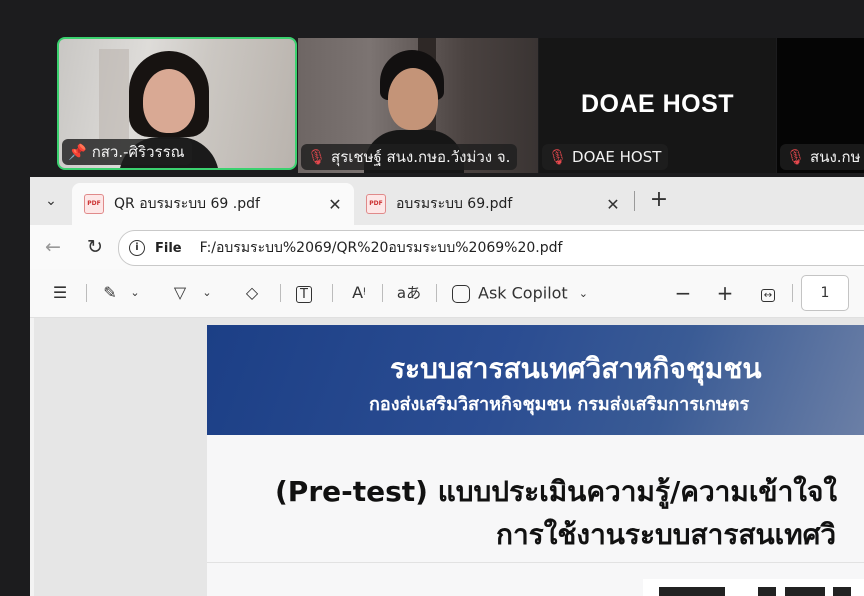 This screenshot has width=864, height=596. I want to click on participant-name-label: 🎙 DOAE HOST, so click(605, 157).